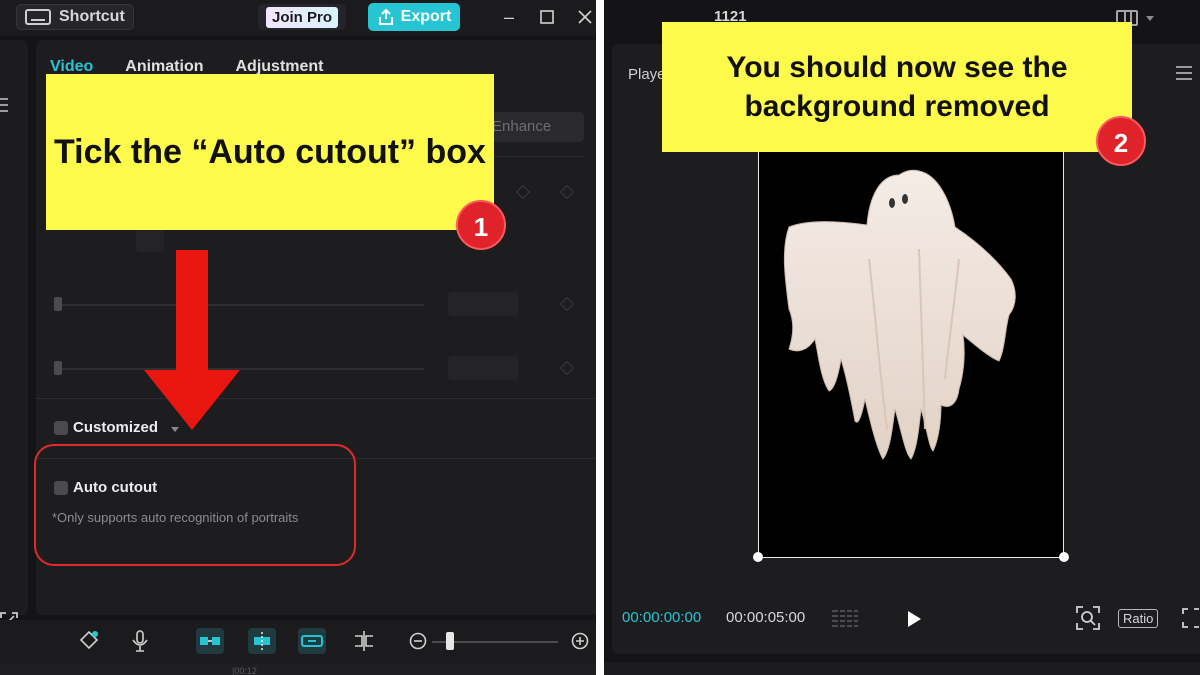  I want to click on close-button, so click(585, 17).